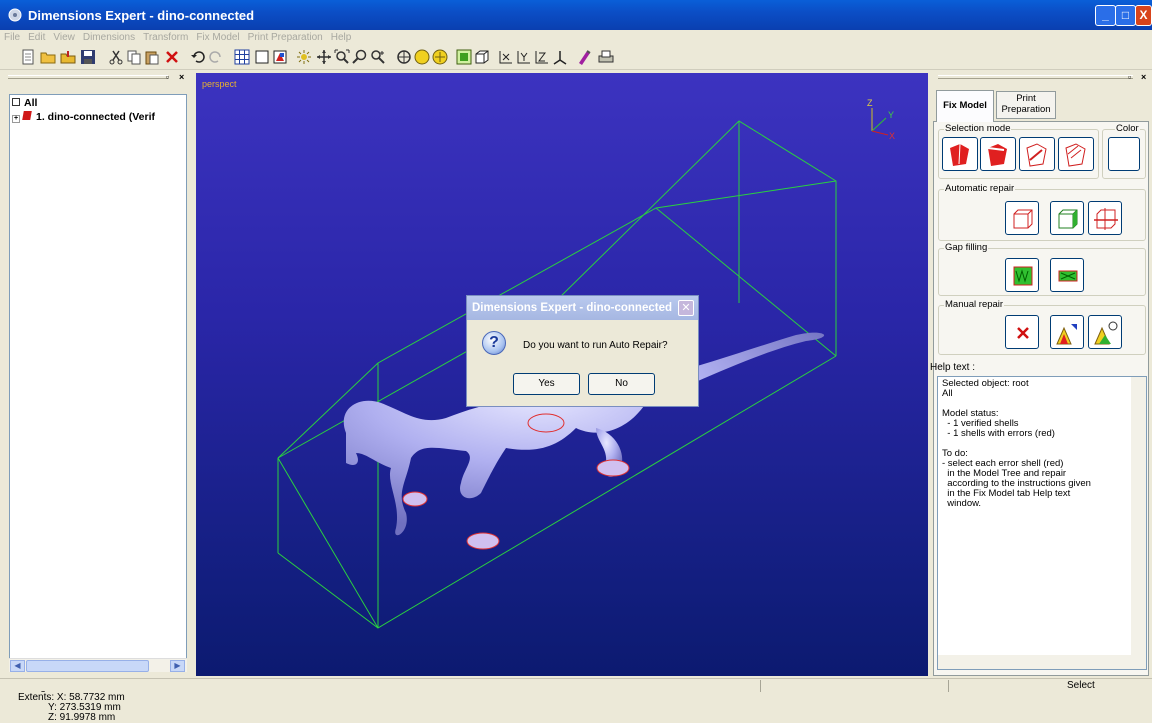 The width and height of the screenshot is (1152, 723). Describe the element at coordinates (482, 57) in the screenshot. I see `cube-view-icon` at that location.